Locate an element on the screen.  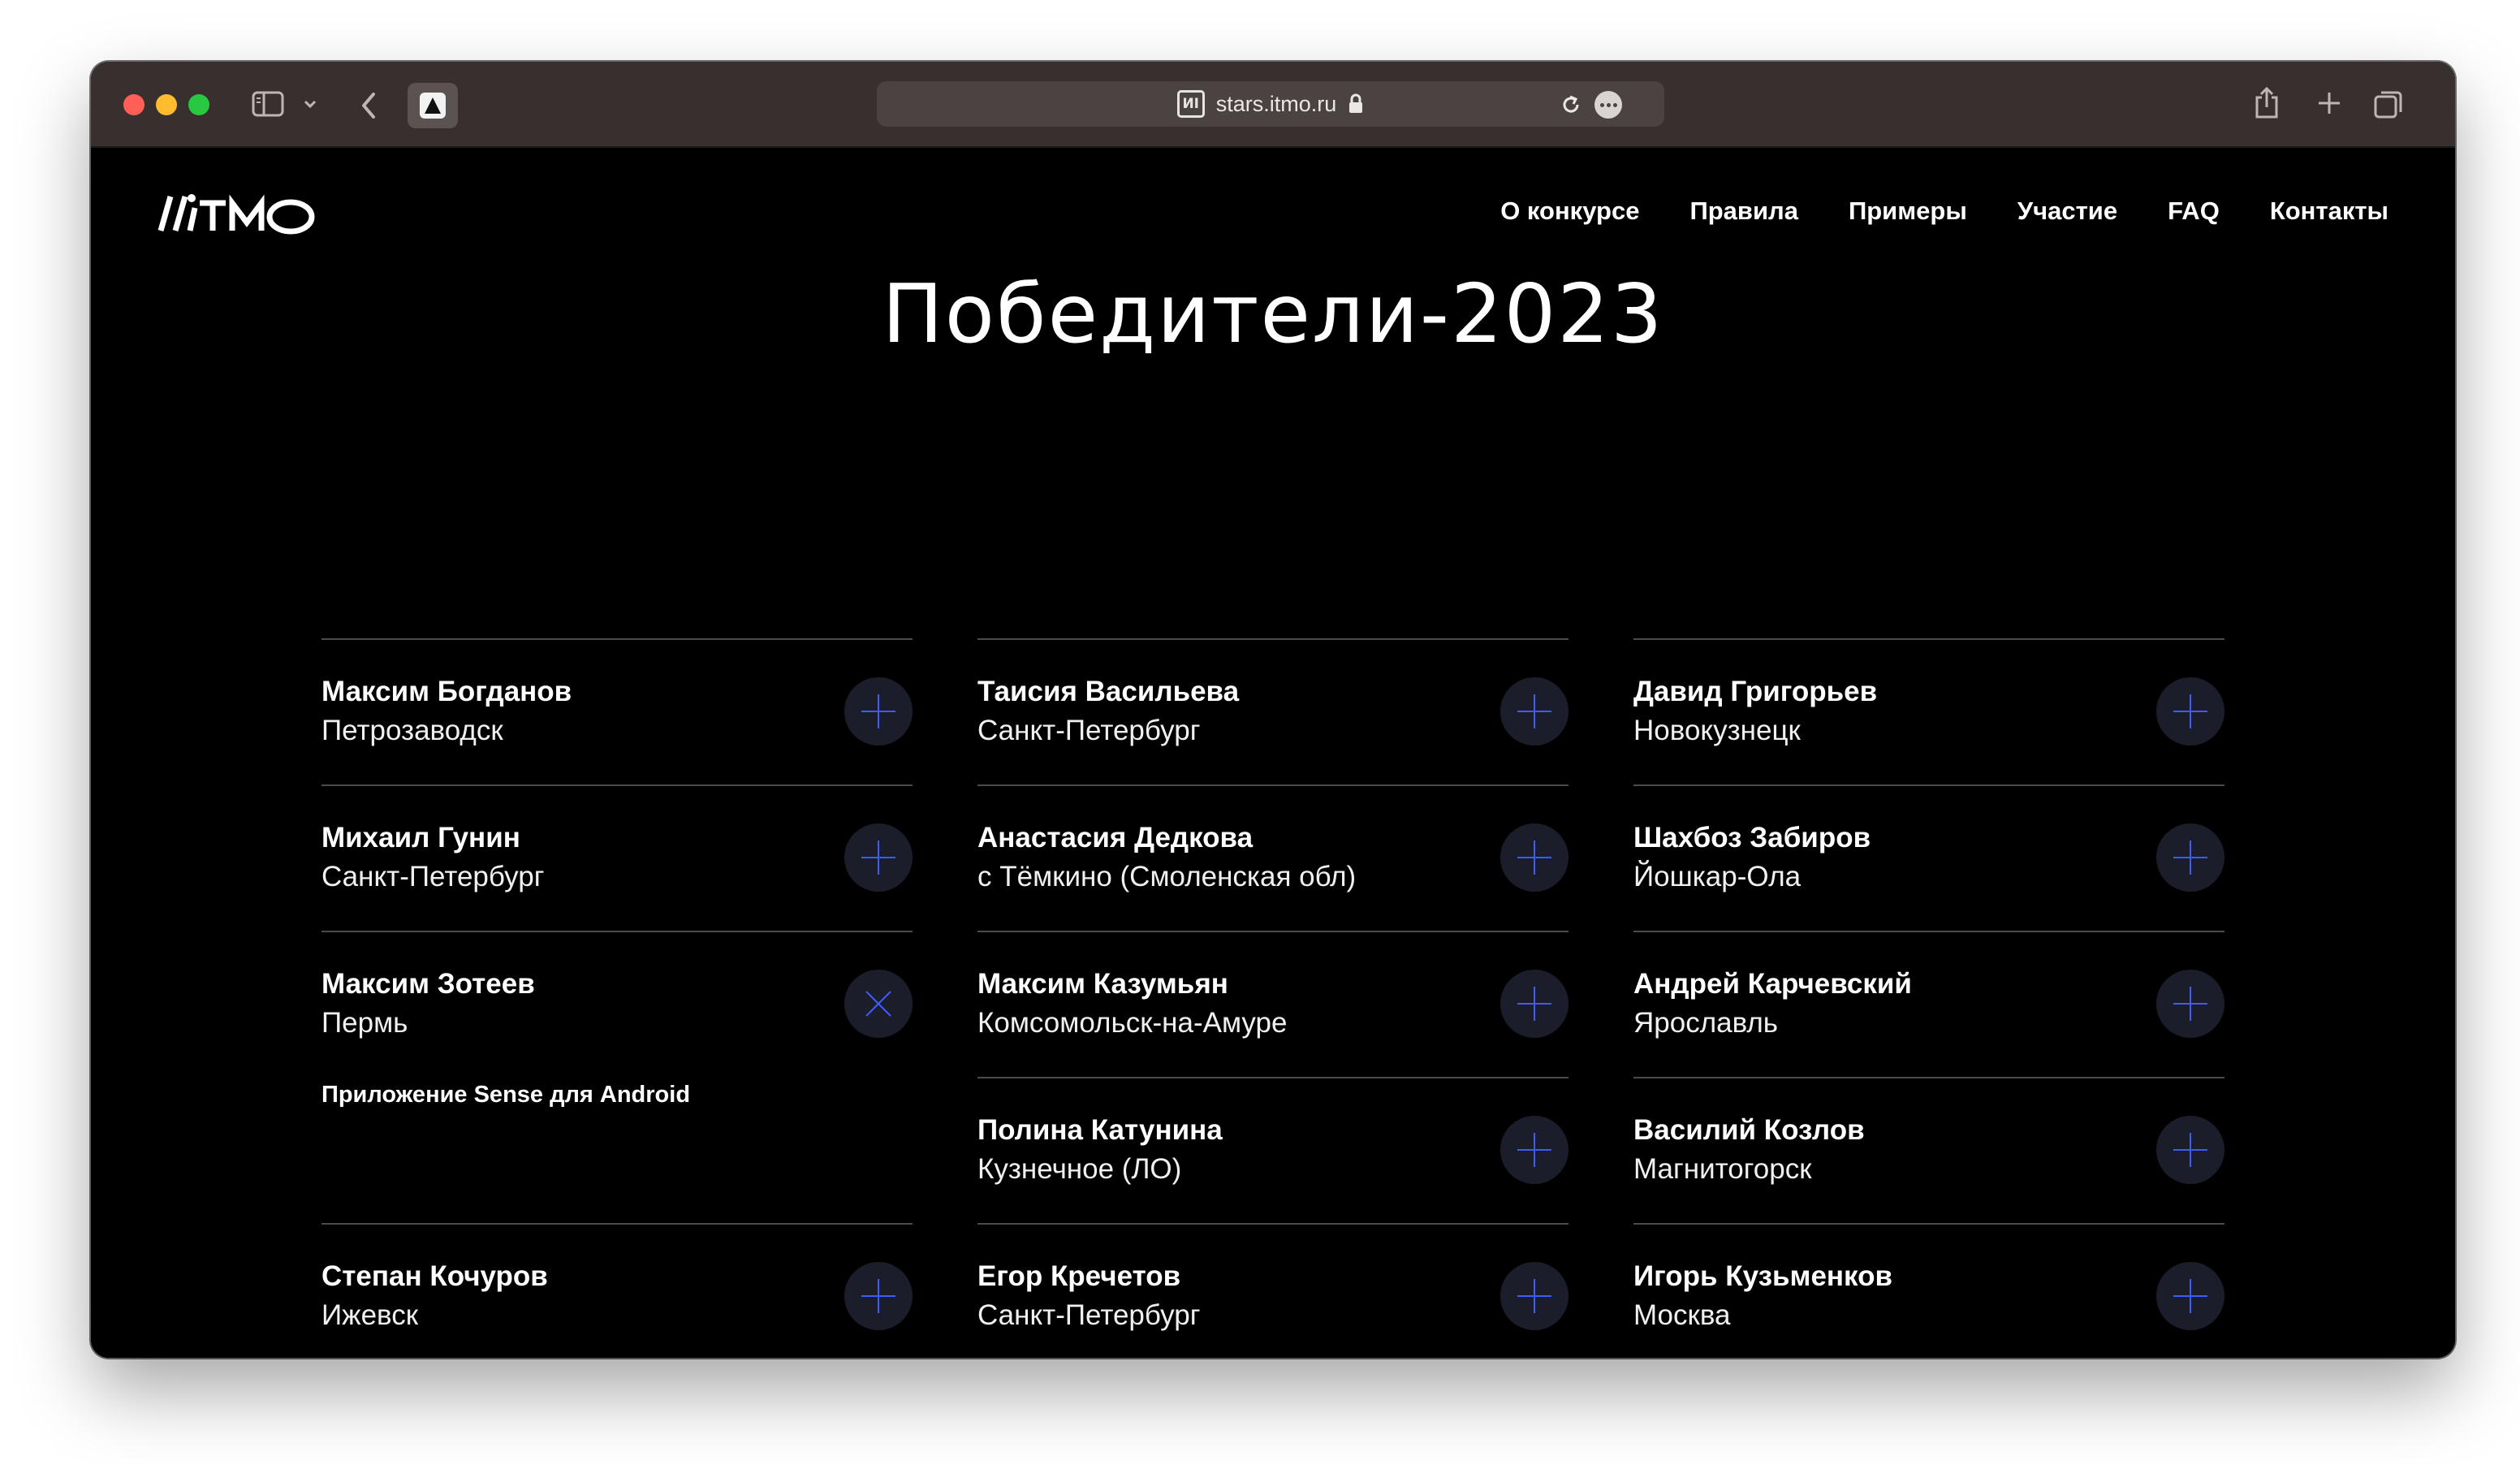
winner-card: Егор Кречетов Санкт-Петербург is located at coordinates (1273, 1290).